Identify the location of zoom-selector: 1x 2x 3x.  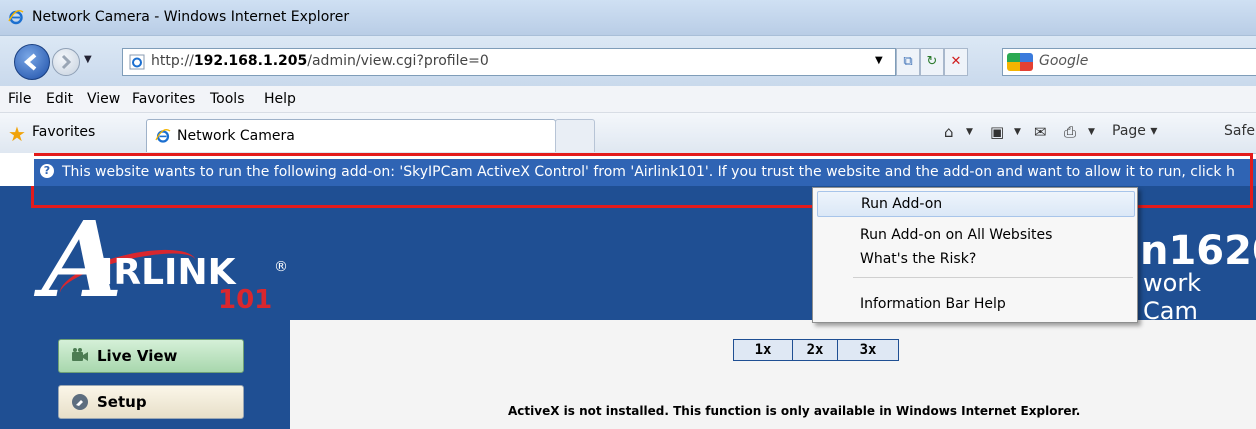
(816, 350).